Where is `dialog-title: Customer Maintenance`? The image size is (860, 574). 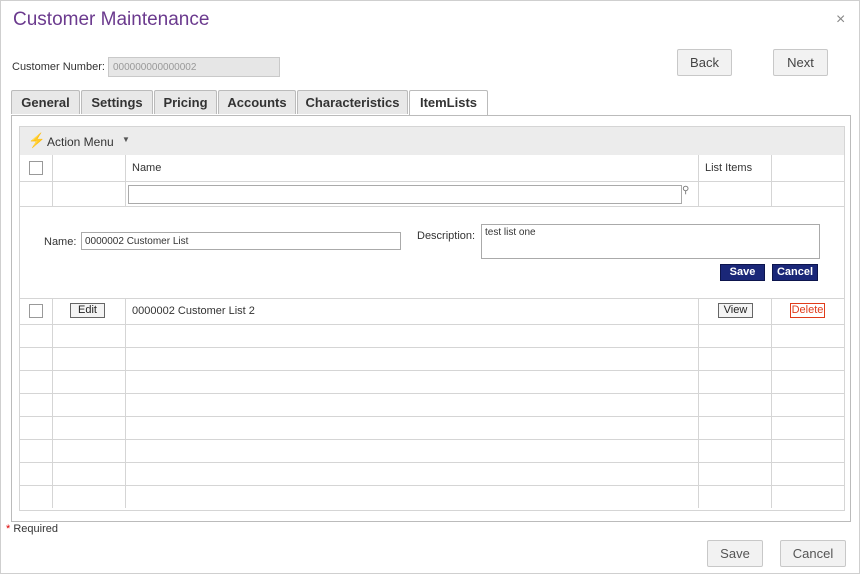 dialog-title: Customer Maintenance is located at coordinates (111, 19).